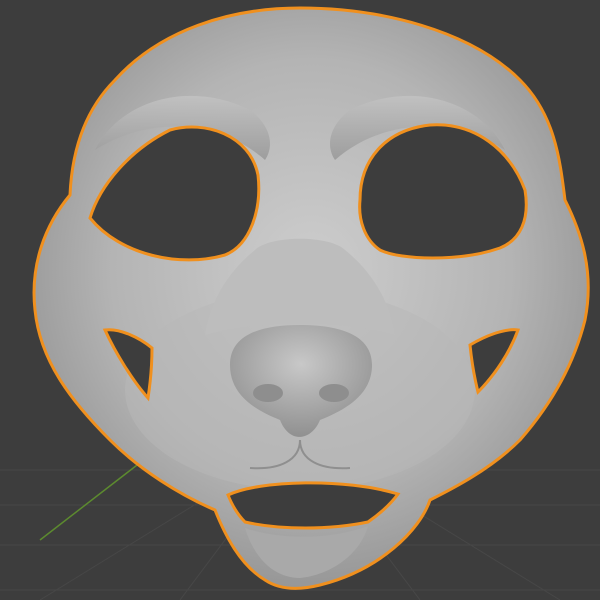  I want to click on right-nostril, so click(334, 393).